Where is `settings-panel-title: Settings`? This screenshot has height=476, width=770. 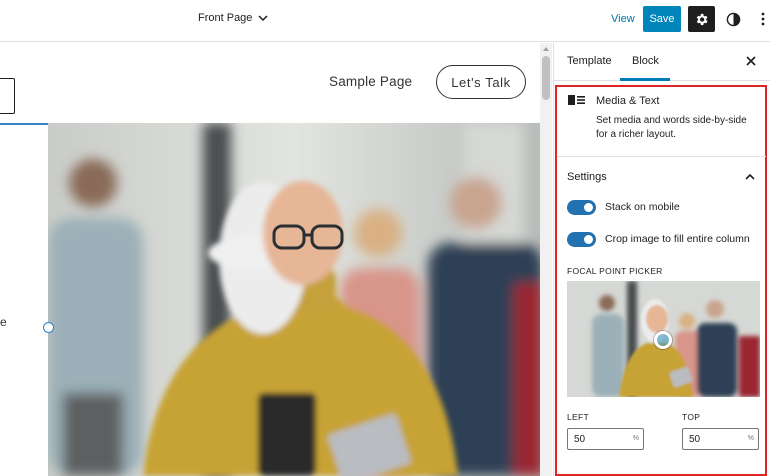 settings-panel-title: Settings is located at coordinates (587, 177).